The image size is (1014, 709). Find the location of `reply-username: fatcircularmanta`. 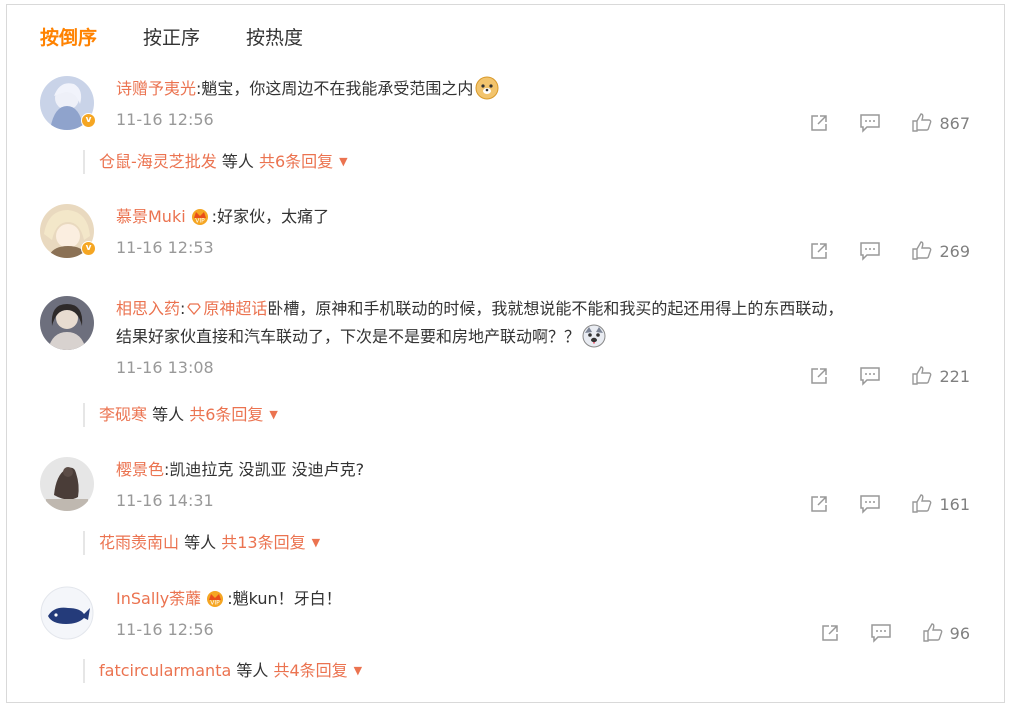

reply-username: fatcircularmanta is located at coordinates (165, 670).